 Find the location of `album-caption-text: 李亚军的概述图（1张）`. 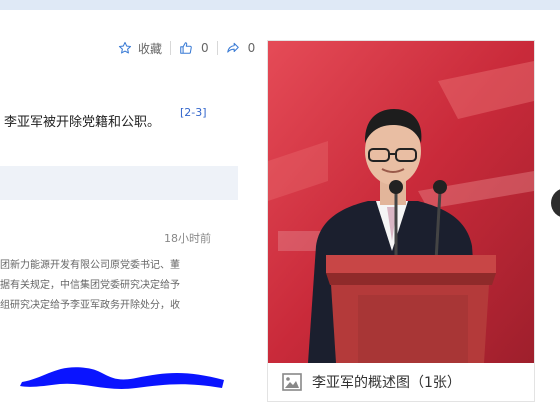

album-caption-text: 李亚军的概述图（1张） is located at coordinates (386, 383).